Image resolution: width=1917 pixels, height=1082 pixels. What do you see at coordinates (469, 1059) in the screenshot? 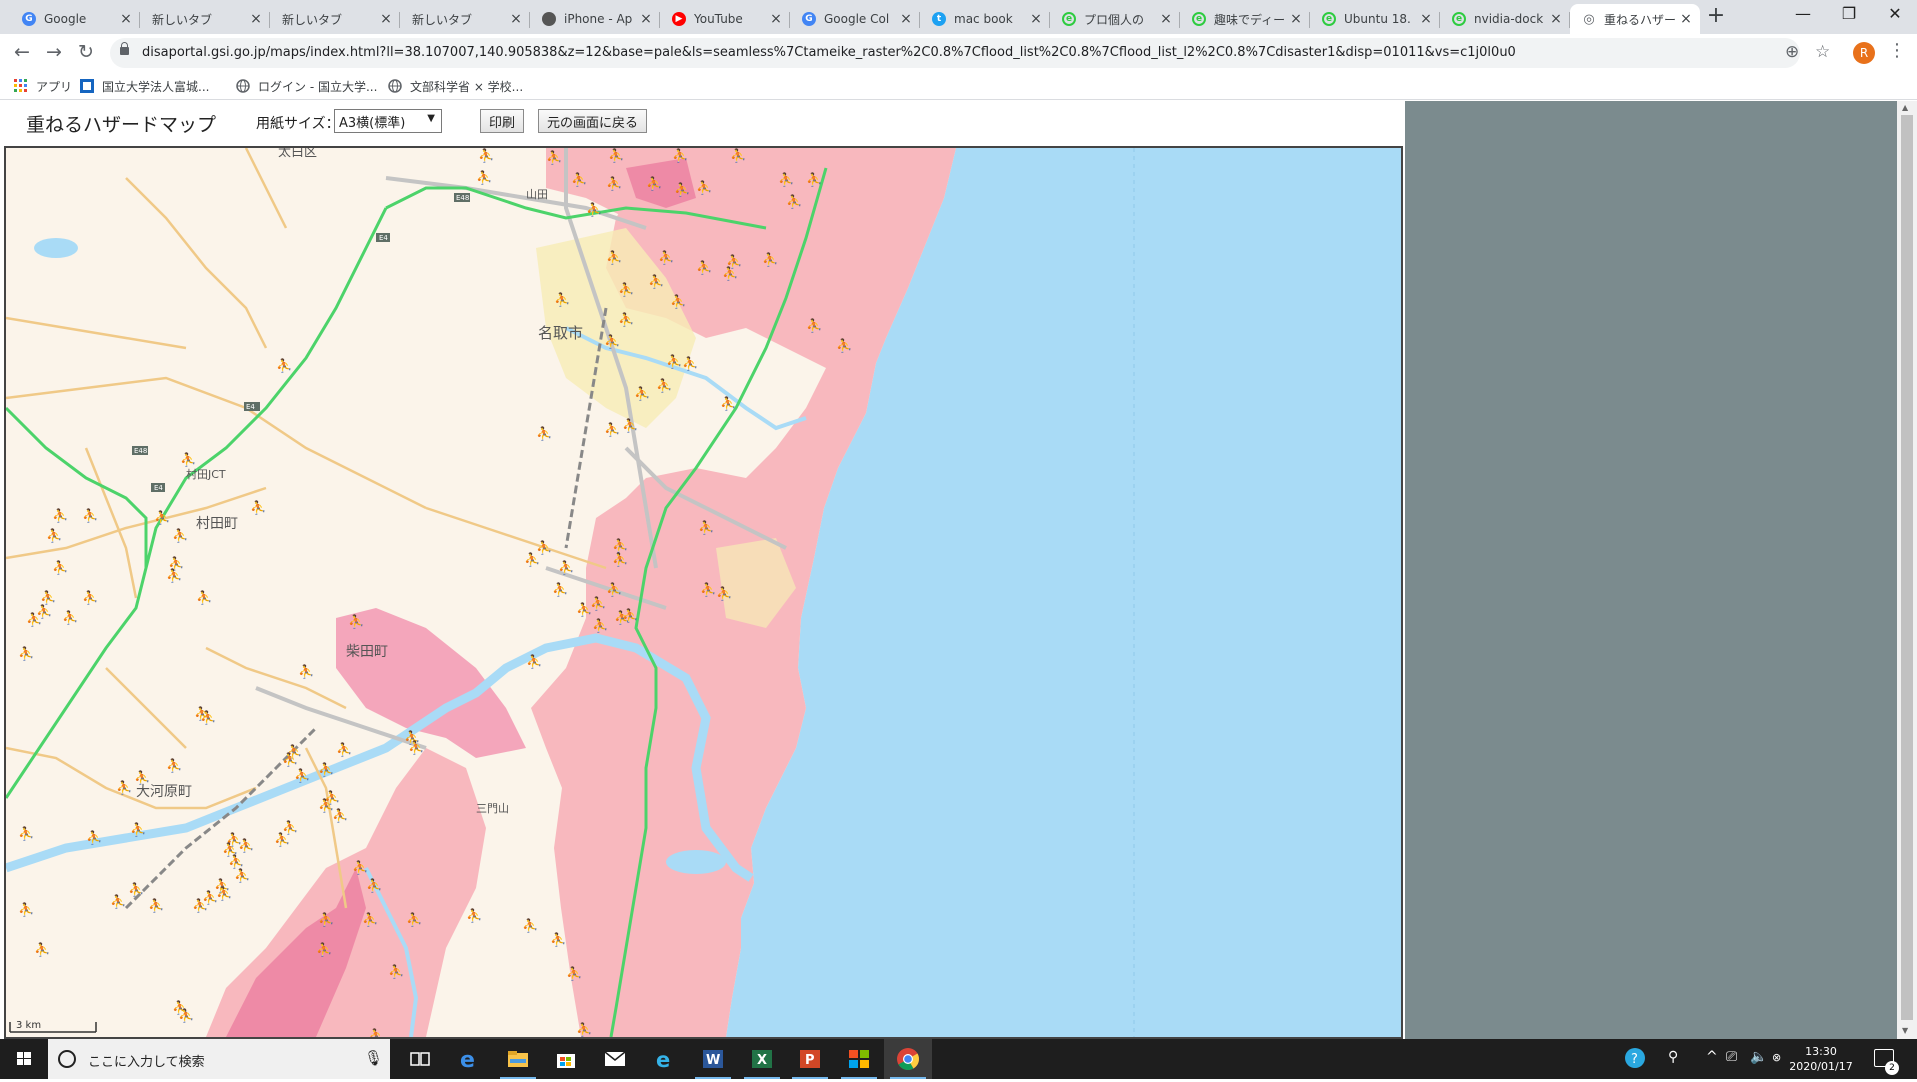
I see `edge-icon: e` at bounding box center [469, 1059].